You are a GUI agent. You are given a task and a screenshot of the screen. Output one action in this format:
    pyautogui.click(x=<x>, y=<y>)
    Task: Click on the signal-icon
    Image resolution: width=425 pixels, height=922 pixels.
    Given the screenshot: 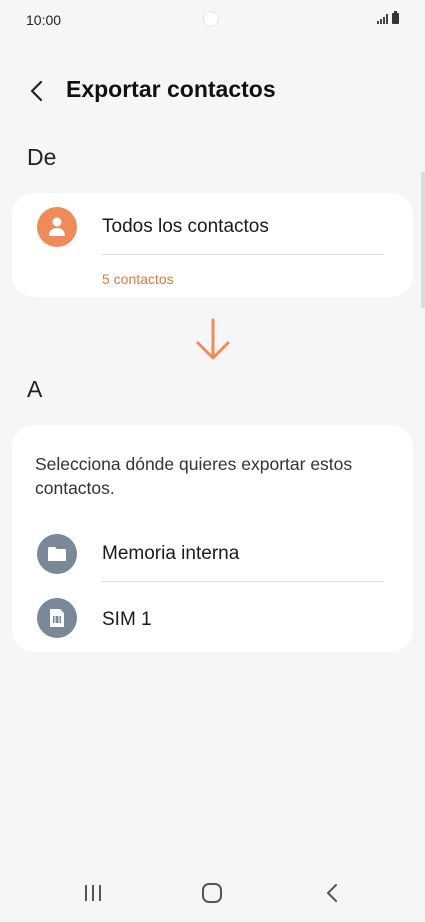 What is the action you would take?
    pyautogui.click(x=382, y=19)
    